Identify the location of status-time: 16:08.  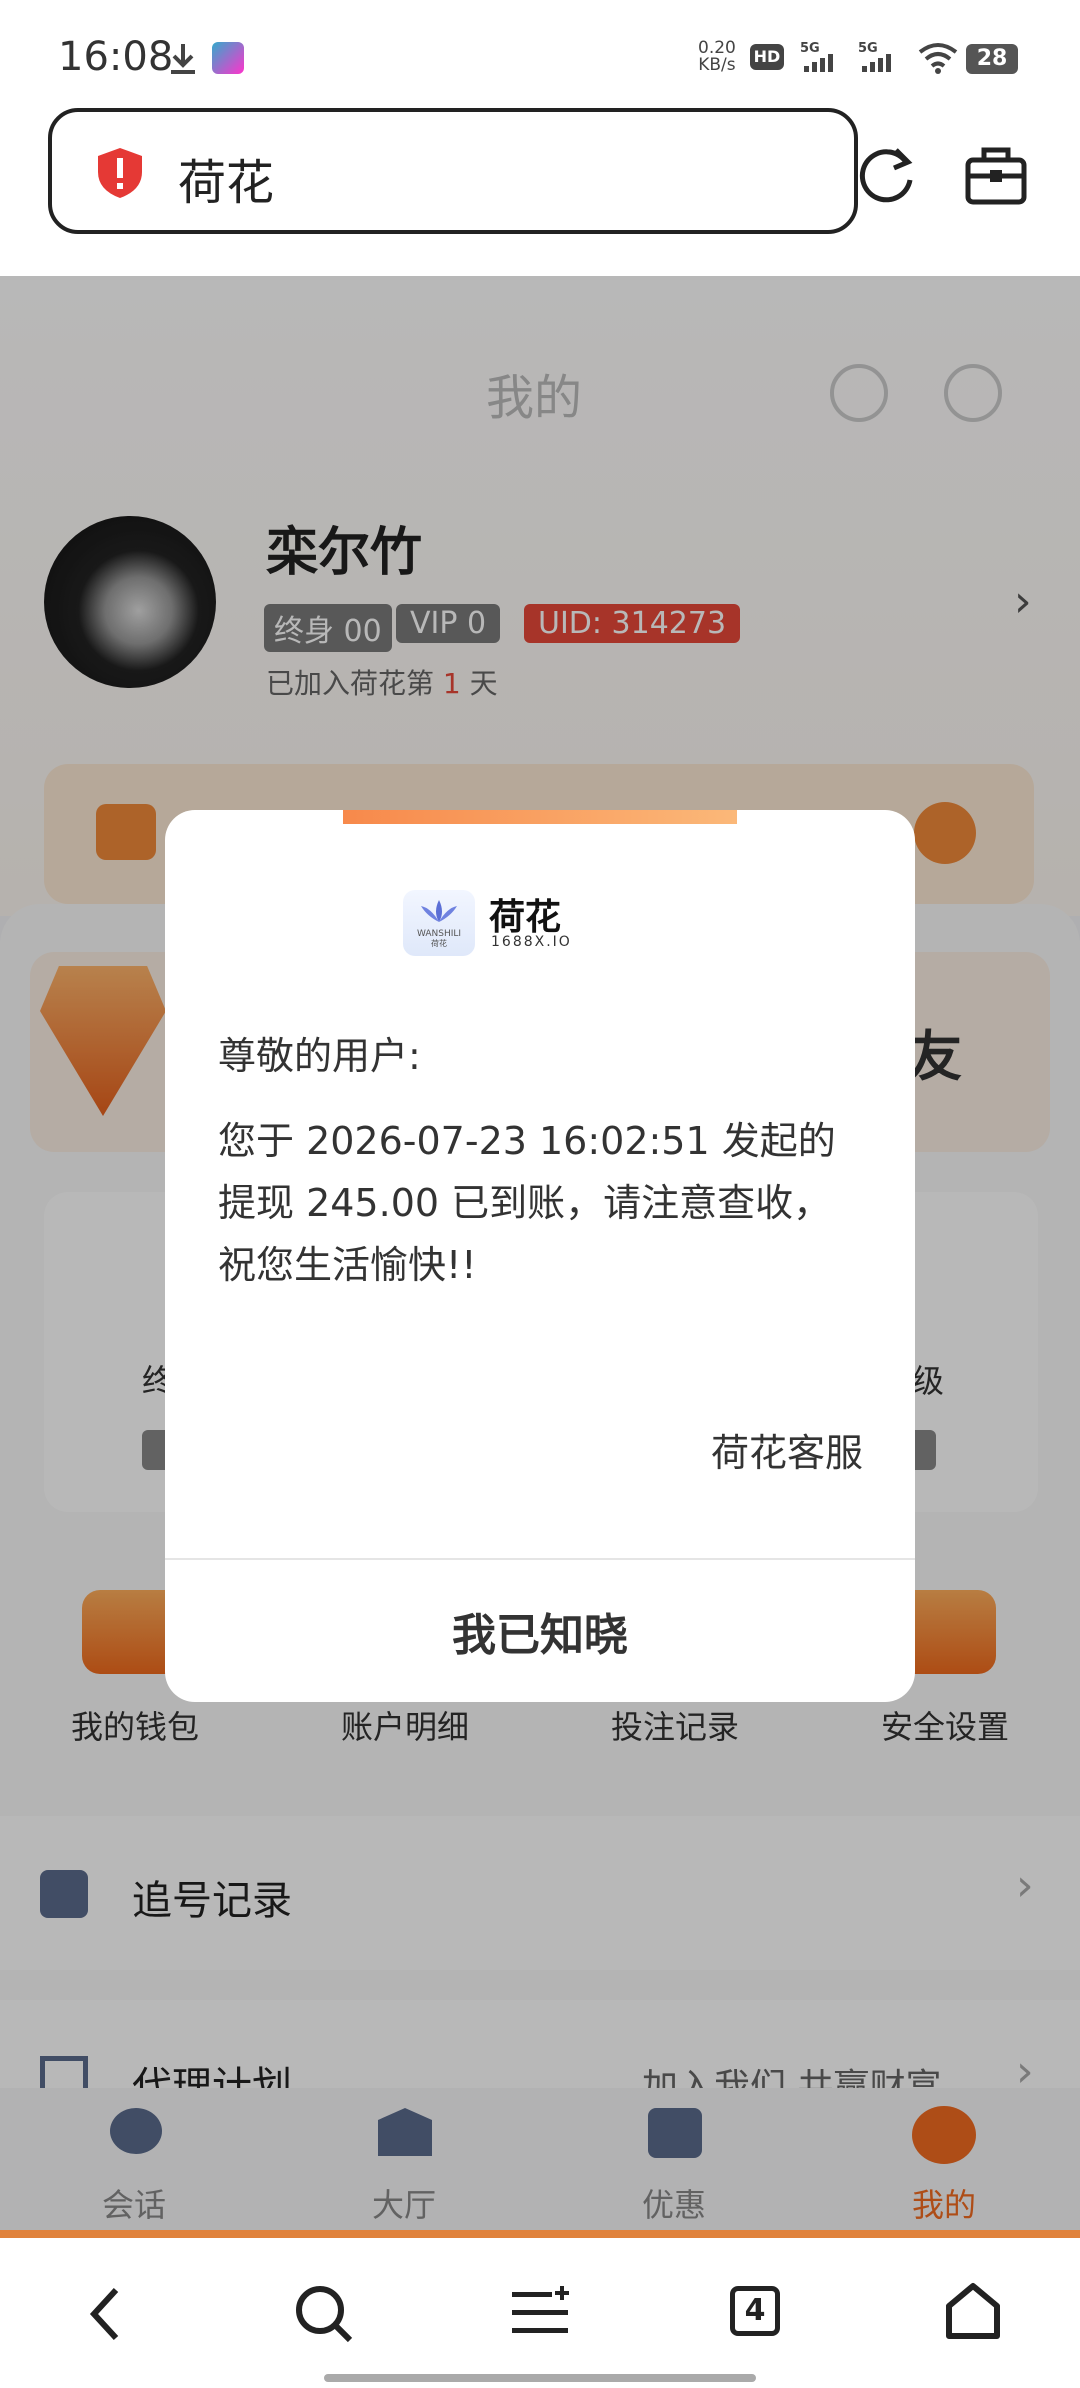
(116, 57).